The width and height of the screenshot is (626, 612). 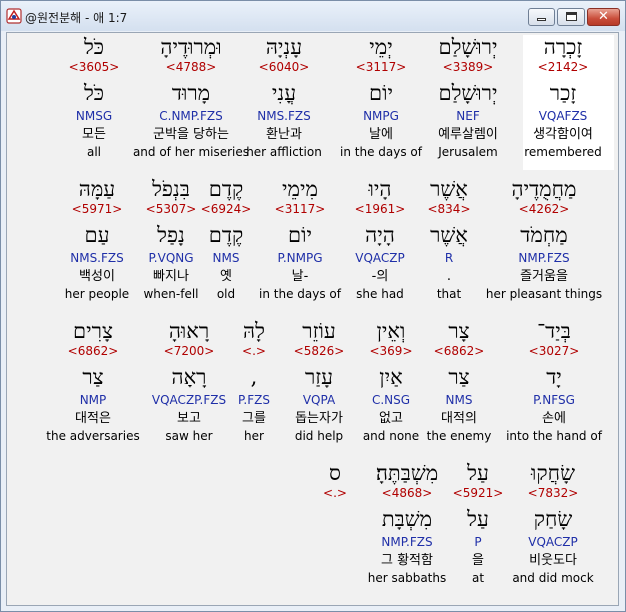 What do you see at coordinates (94, 67) in the screenshot?
I see `strong-number: <3605>` at bounding box center [94, 67].